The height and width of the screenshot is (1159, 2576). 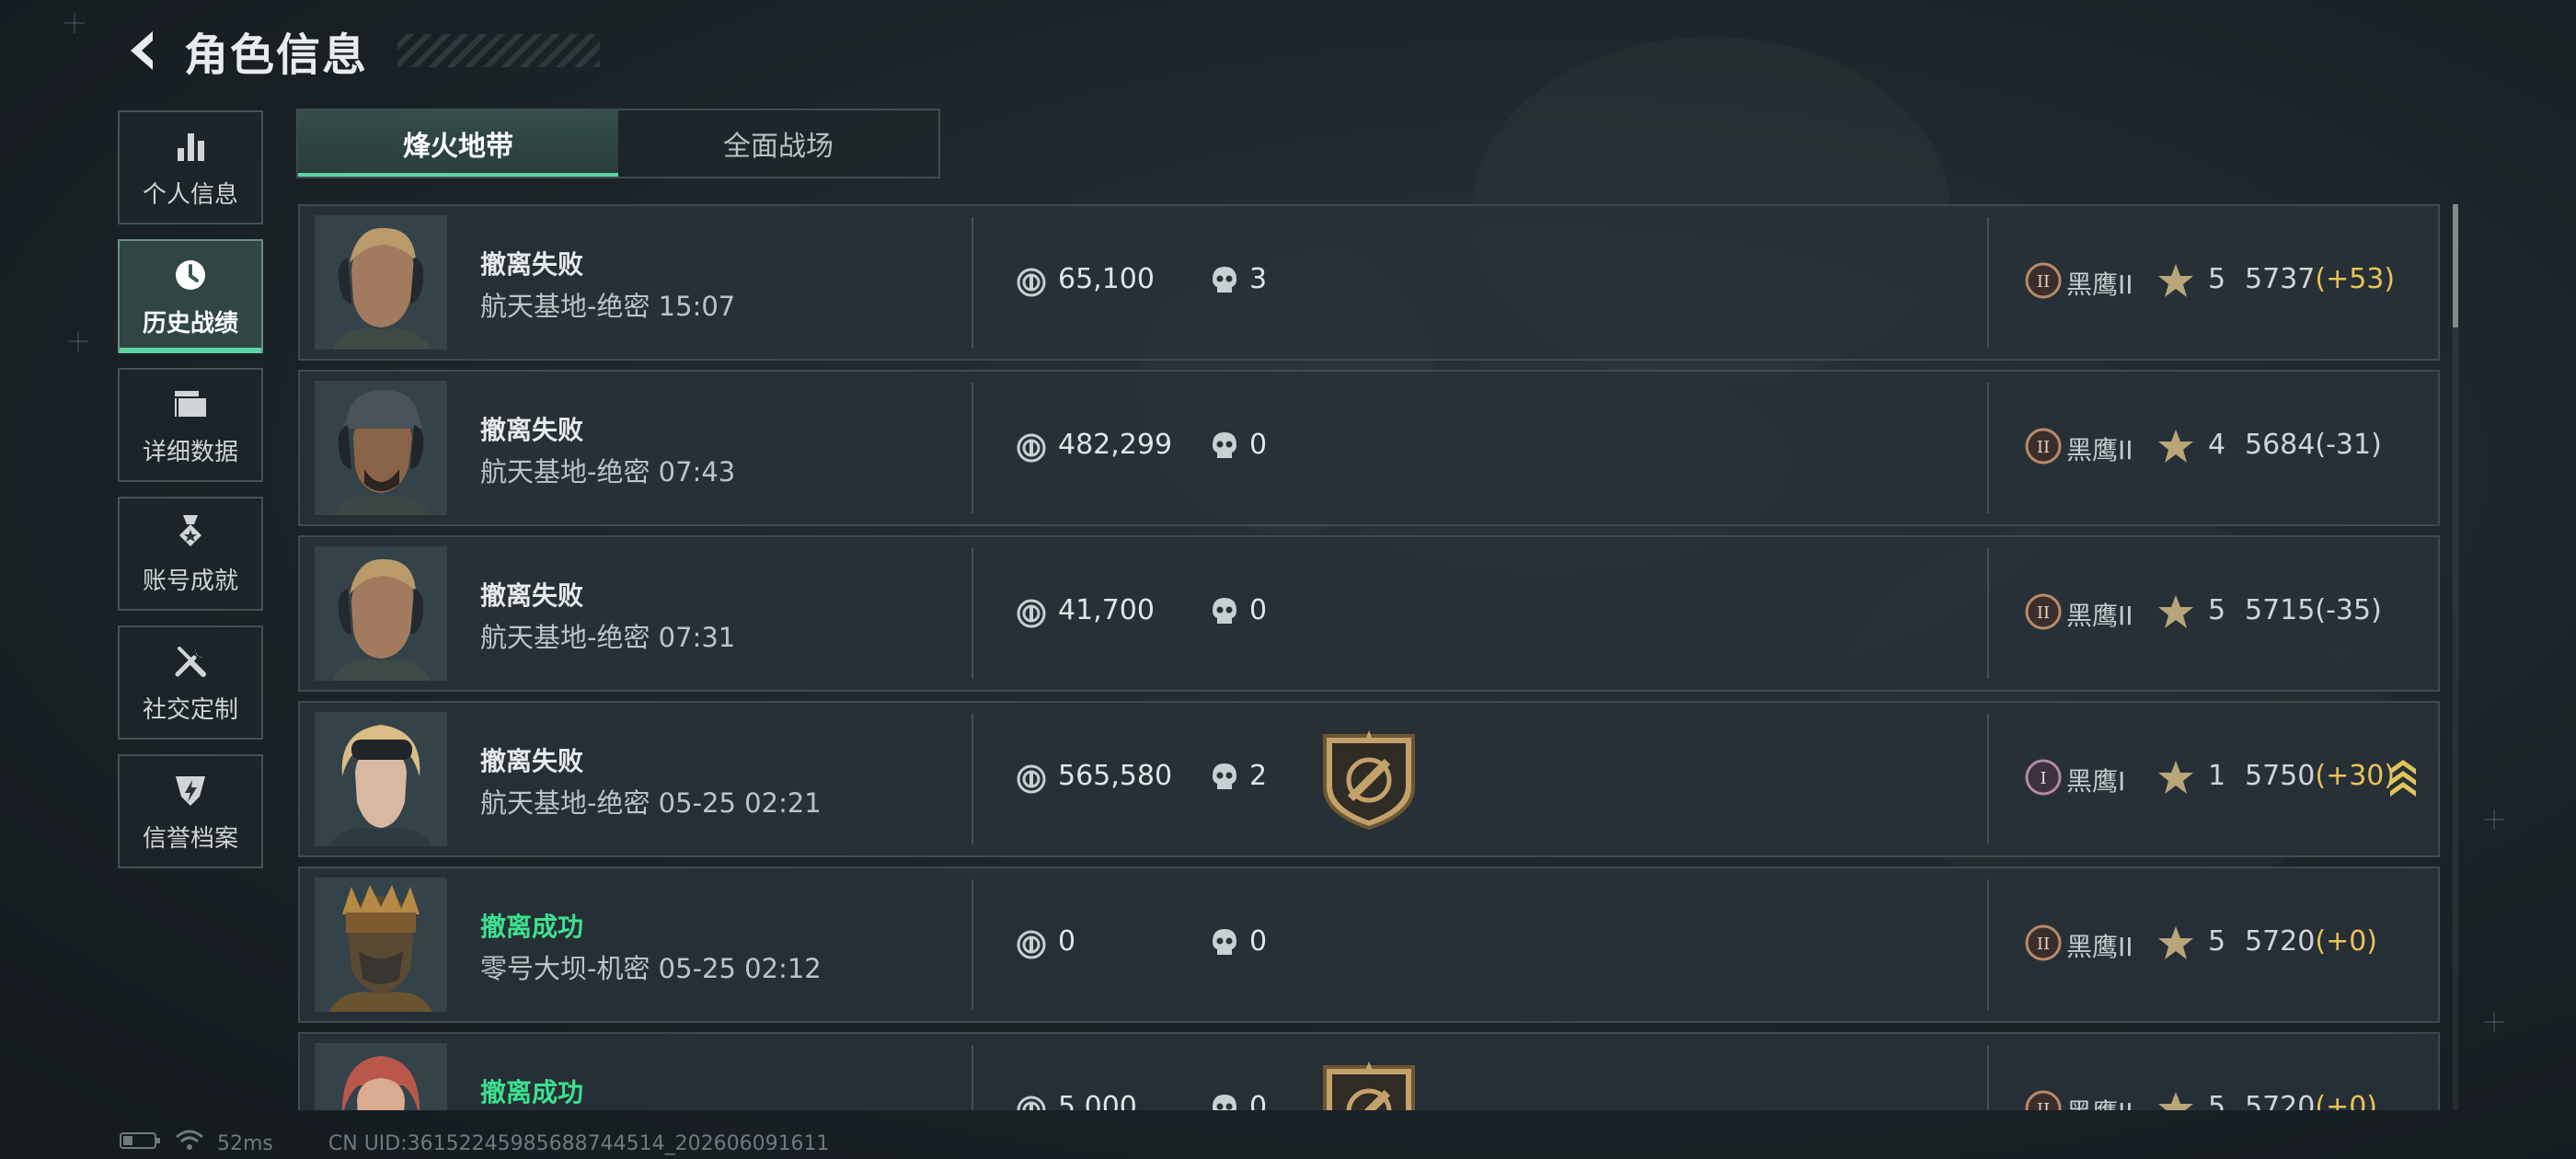 What do you see at coordinates (1115, 445) in the screenshot?
I see `loot-value: 482,299` at bounding box center [1115, 445].